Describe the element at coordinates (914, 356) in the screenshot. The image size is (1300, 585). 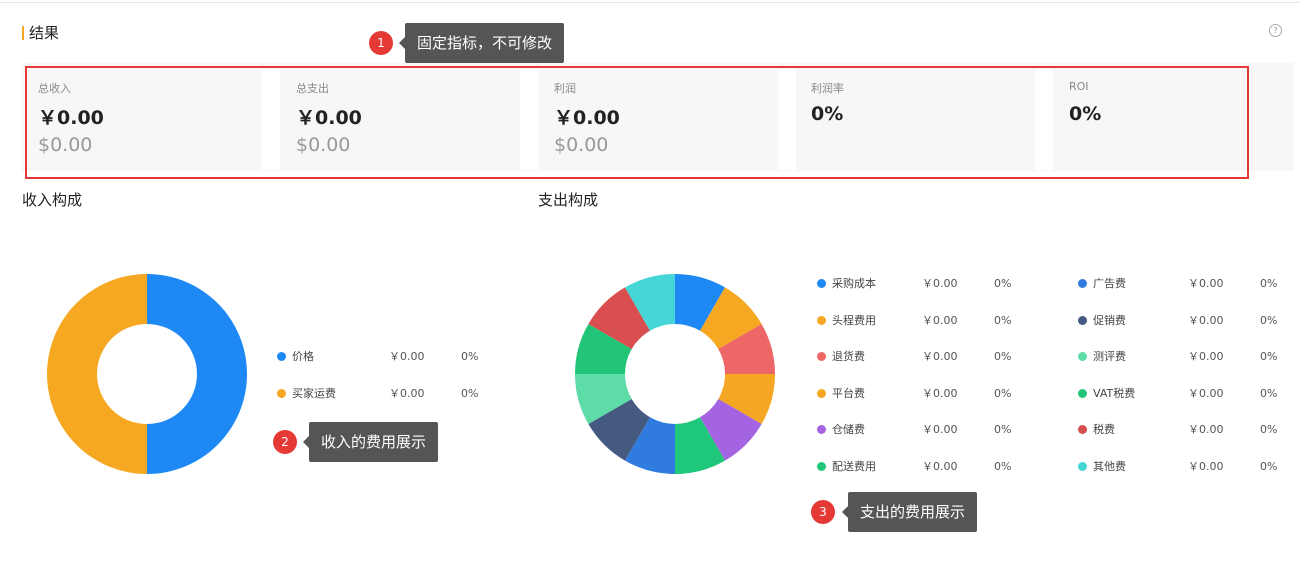
I see `expense-legend-item: 退货费 ￥0.00 0%` at that location.